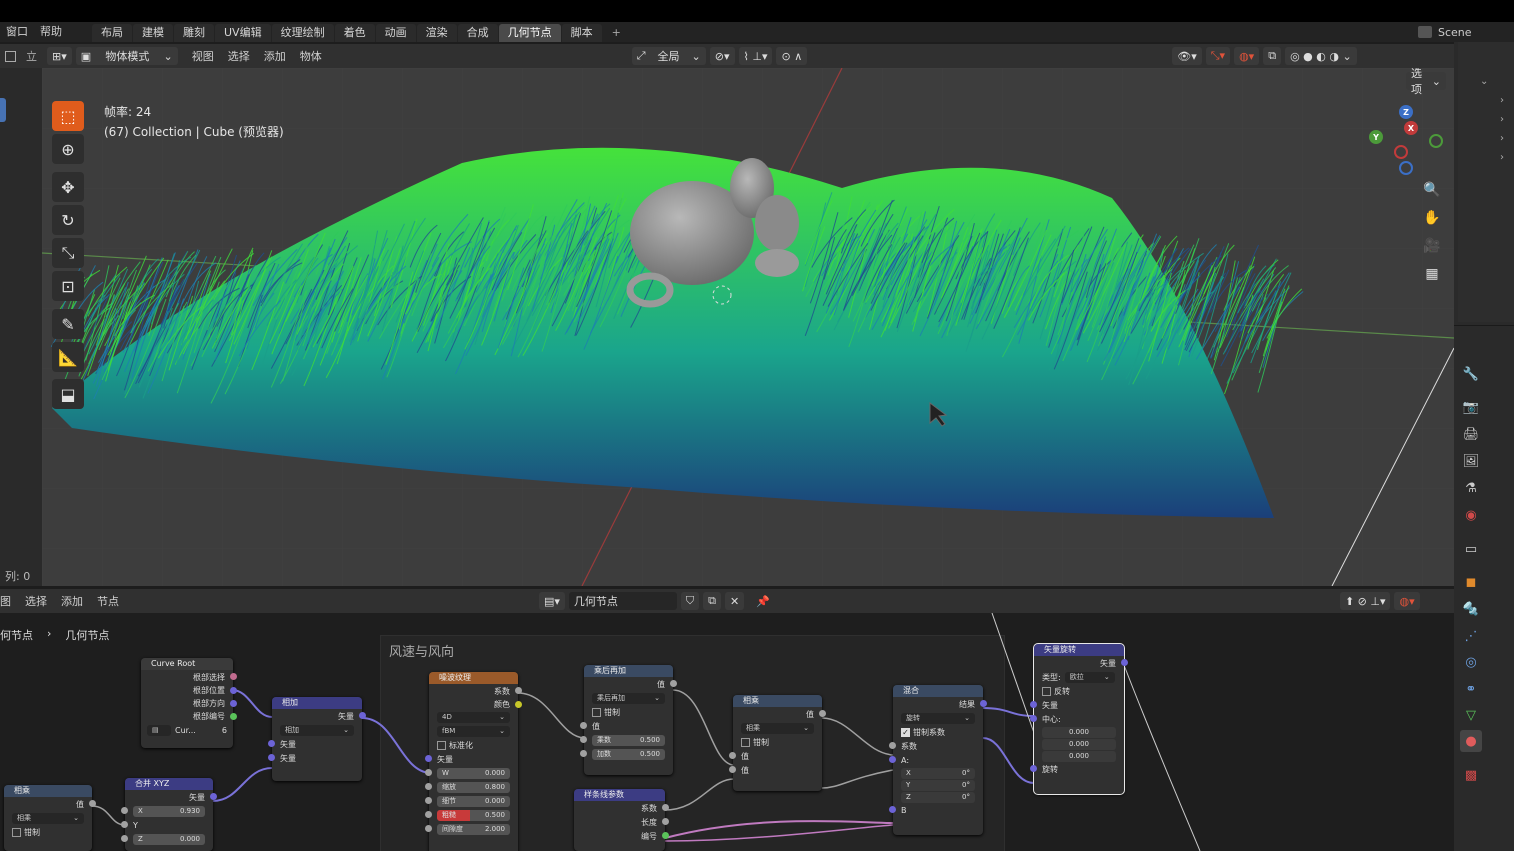 This screenshot has width=1514, height=851. What do you see at coordinates (622, 601) in the screenshot?
I see `node-tree-selector: 几何节点` at bounding box center [622, 601].